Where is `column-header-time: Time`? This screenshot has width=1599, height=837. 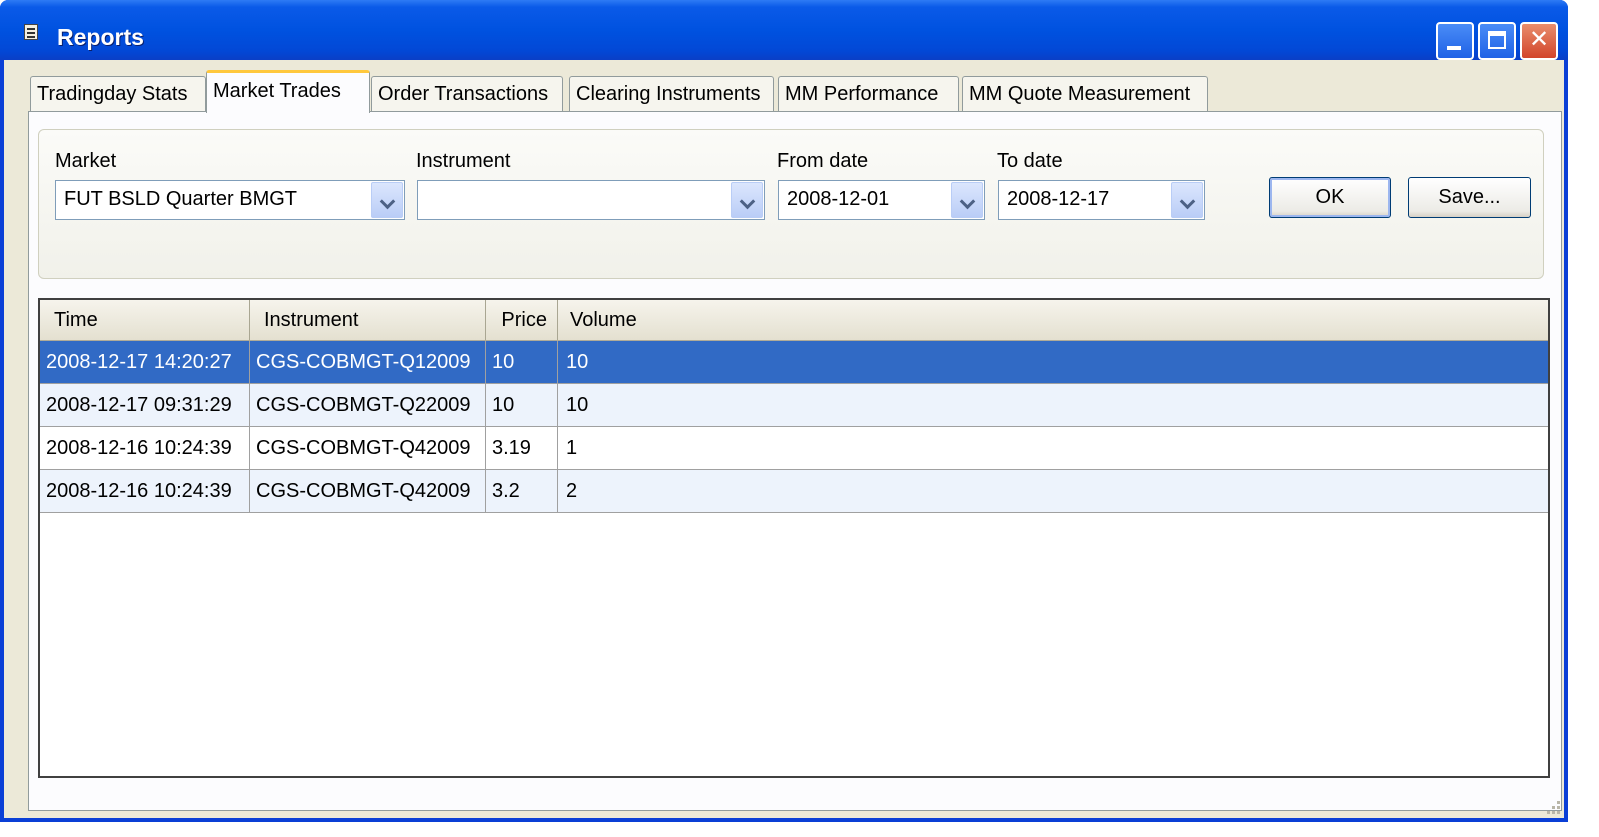
column-header-time: Time is located at coordinates (145, 320).